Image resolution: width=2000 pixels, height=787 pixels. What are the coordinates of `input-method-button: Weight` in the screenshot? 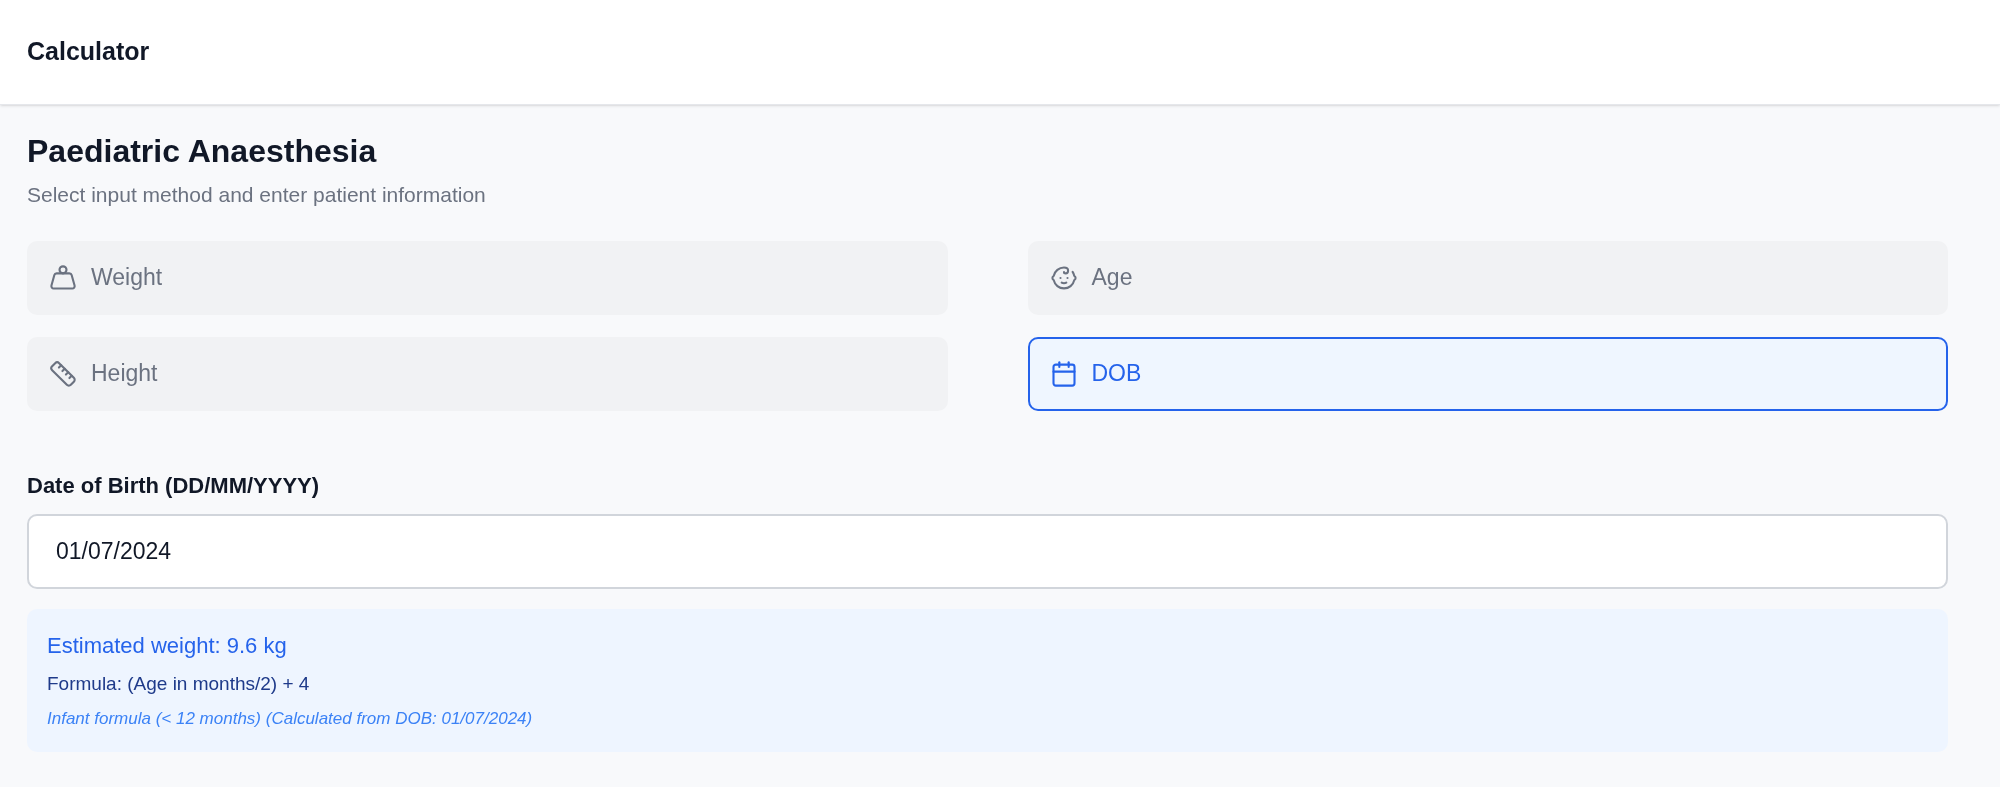 It's located at (487, 277).